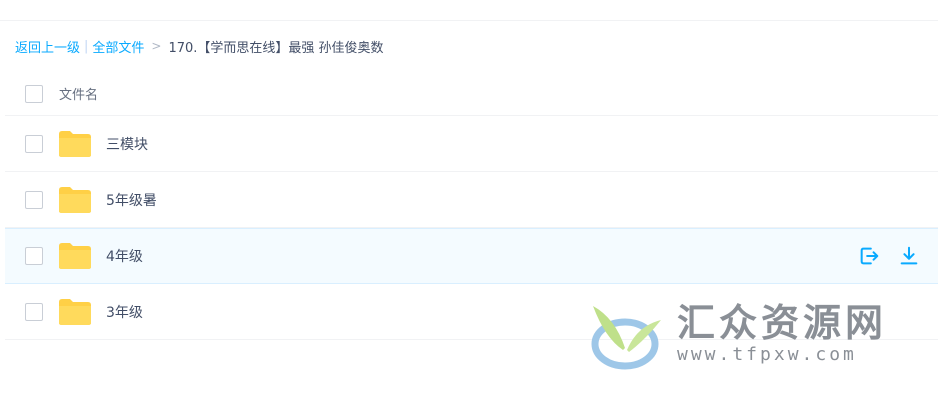  What do you see at coordinates (47, 46) in the screenshot?
I see `back-link: 返回上一级` at bounding box center [47, 46].